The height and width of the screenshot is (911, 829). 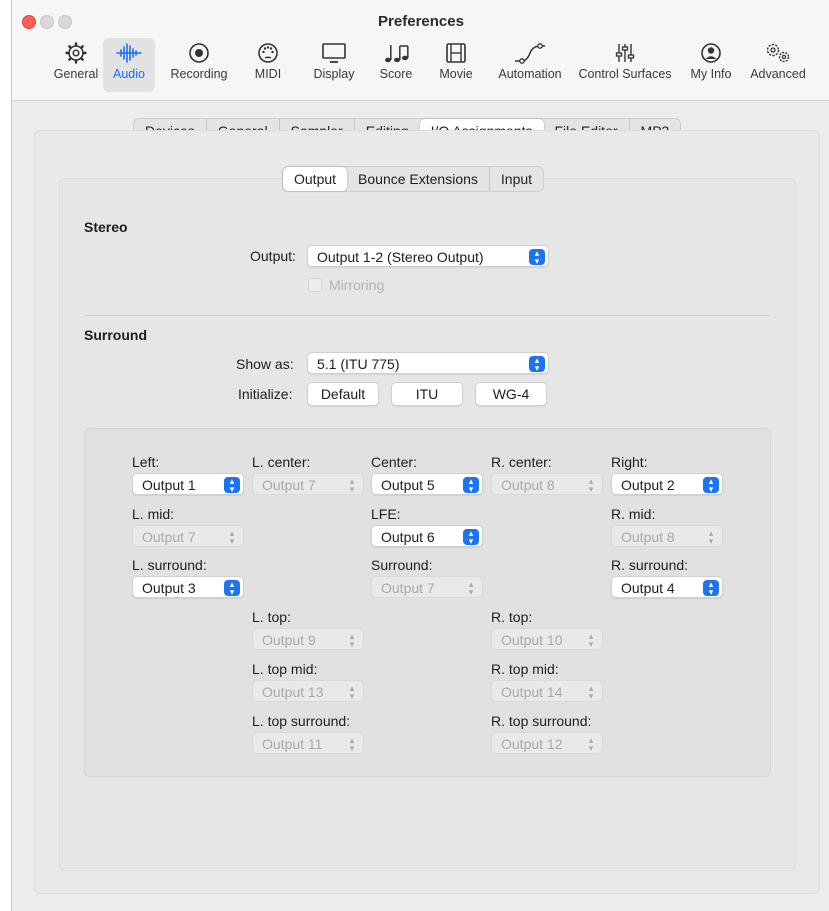 What do you see at coordinates (76, 65) in the screenshot?
I see `toolbar-general: General` at bounding box center [76, 65].